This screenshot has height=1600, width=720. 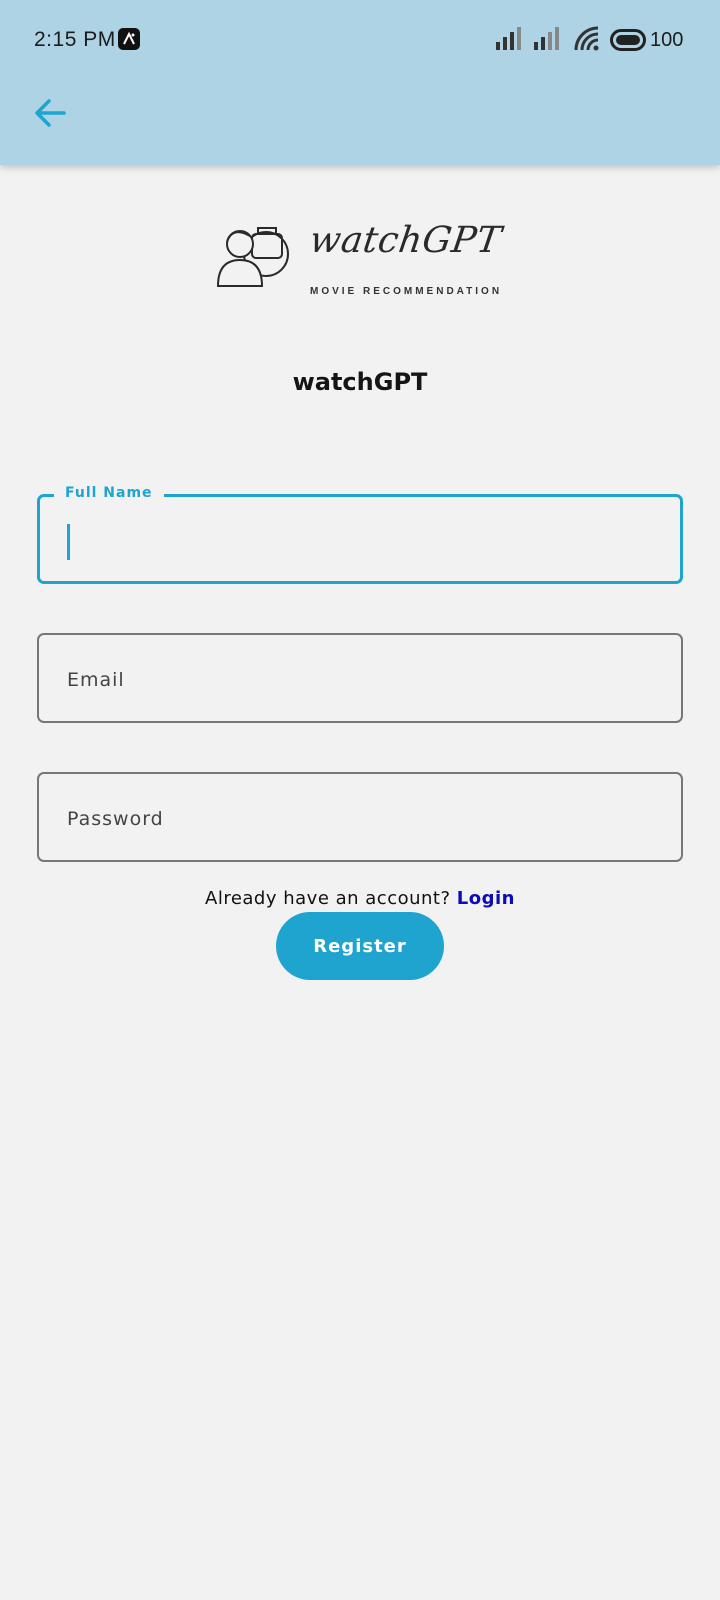 I want to click on full-name-label: Full Name, so click(x=109, y=493).